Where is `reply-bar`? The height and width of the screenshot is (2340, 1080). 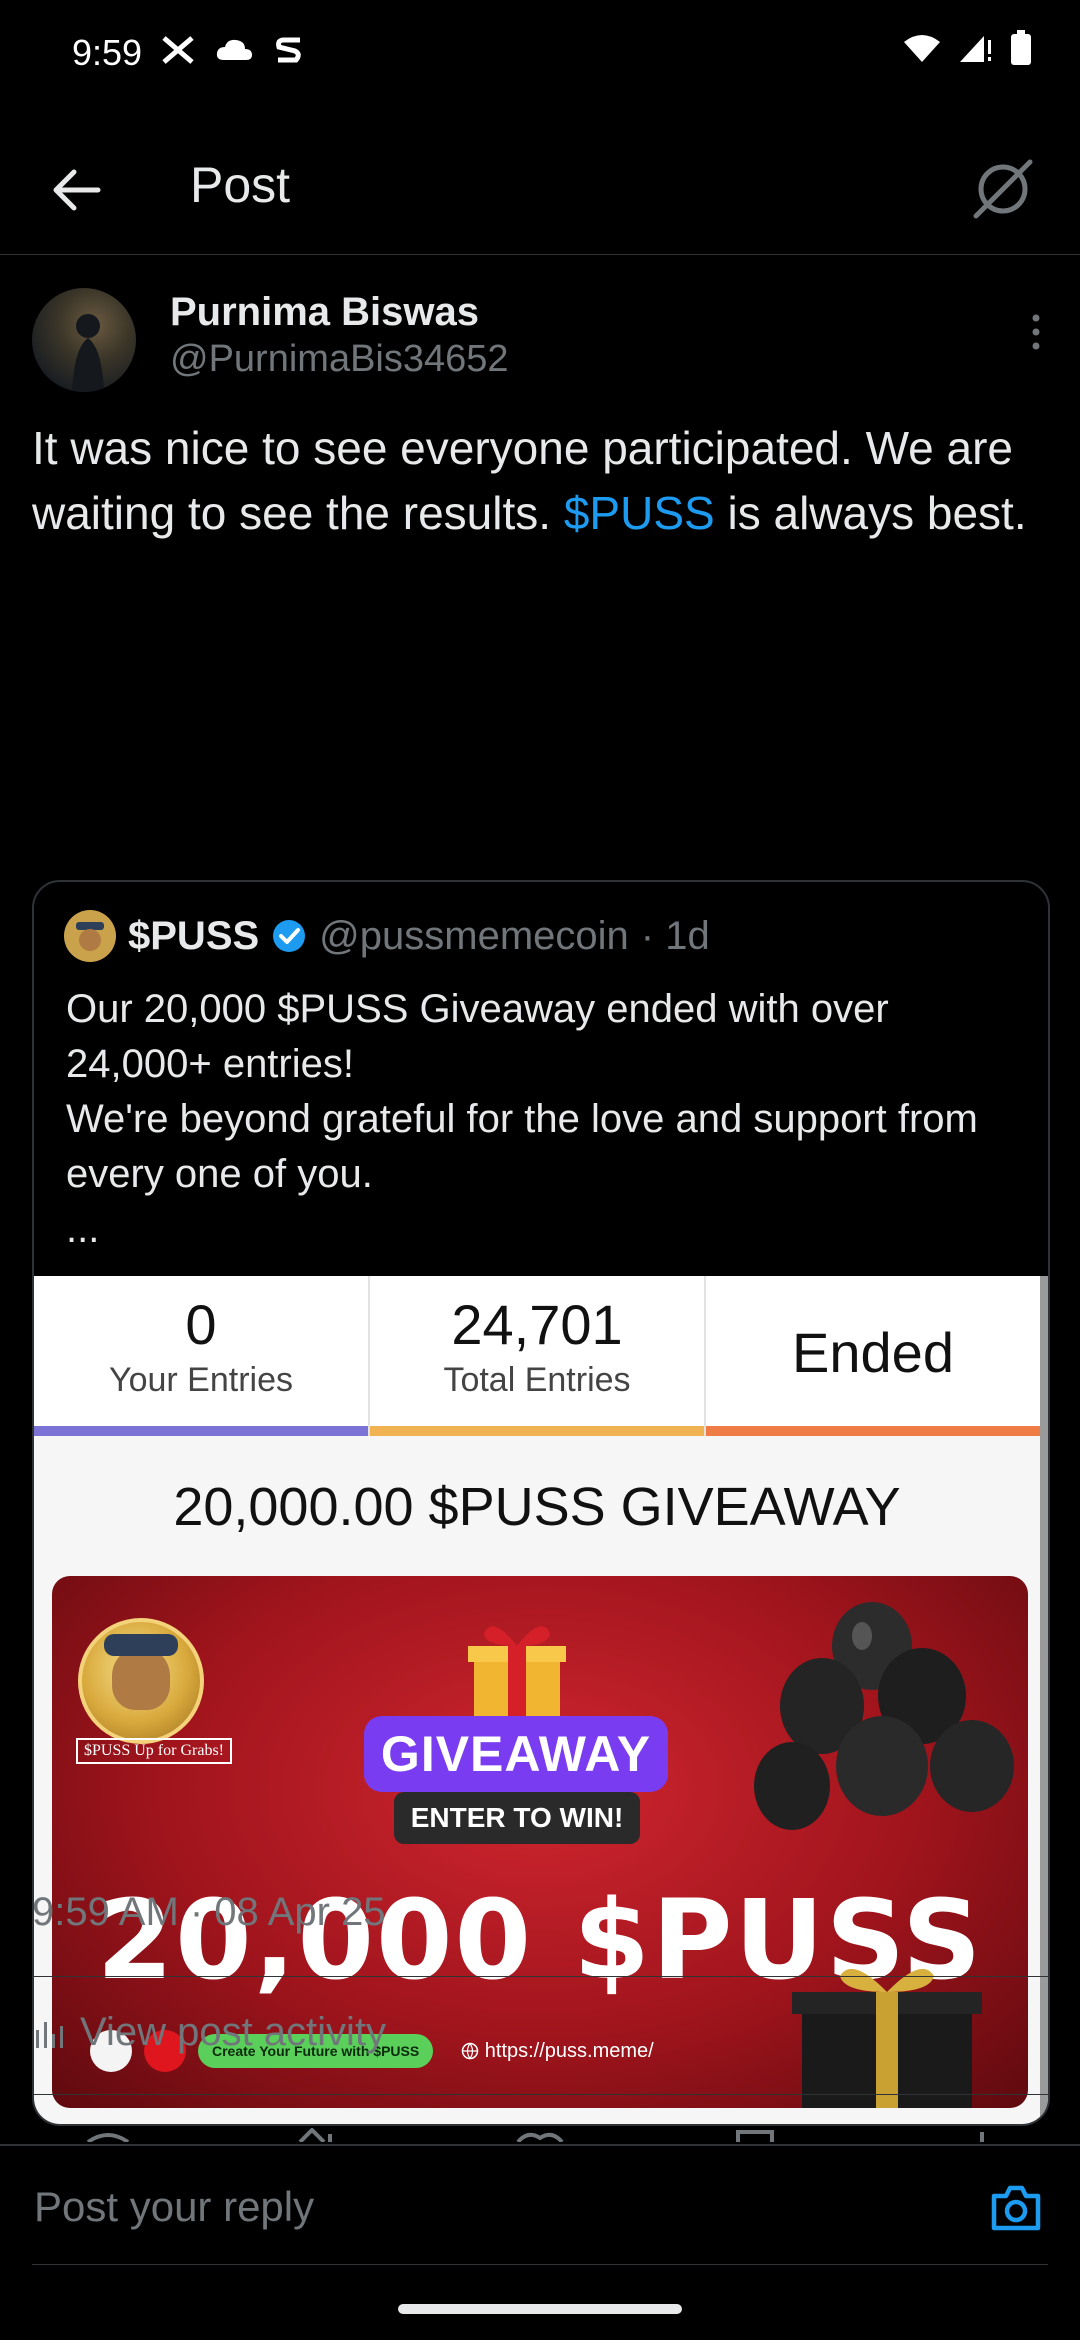
reply-bar is located at coordinates (540, 2205).